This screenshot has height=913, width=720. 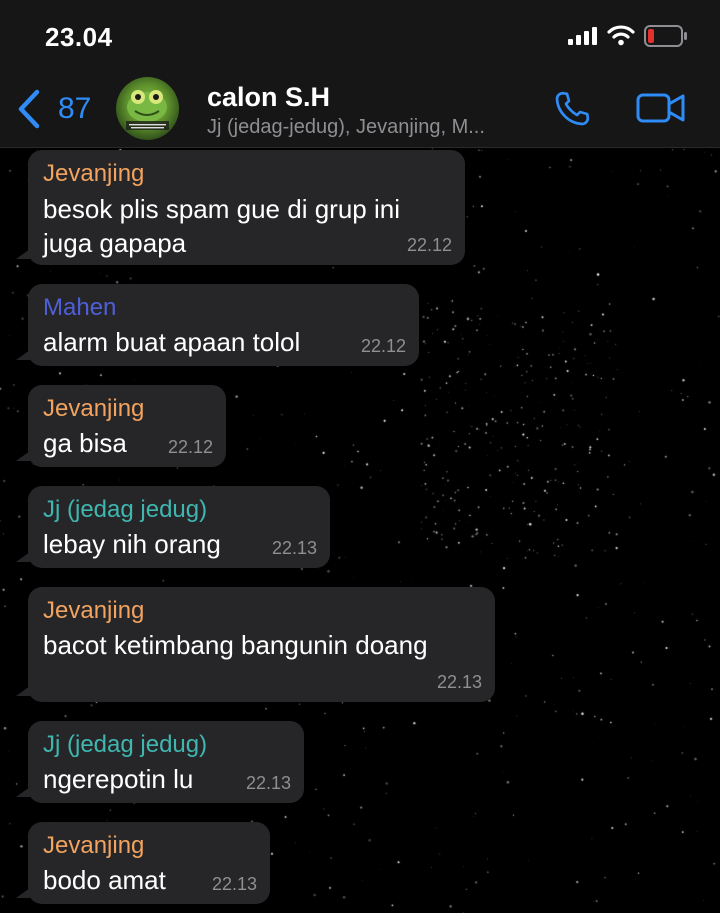 What do you see at coordinates (80, 307) in the screenshot?
I see `message-sender: Mahen` at bounding box center [80, 307].